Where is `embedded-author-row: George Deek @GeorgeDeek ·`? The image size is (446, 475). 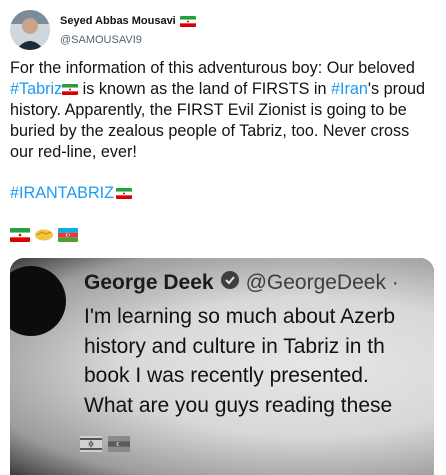 embedded-author-row: George Deek @GeorgeDeek · is located at coordinates (241, 283).